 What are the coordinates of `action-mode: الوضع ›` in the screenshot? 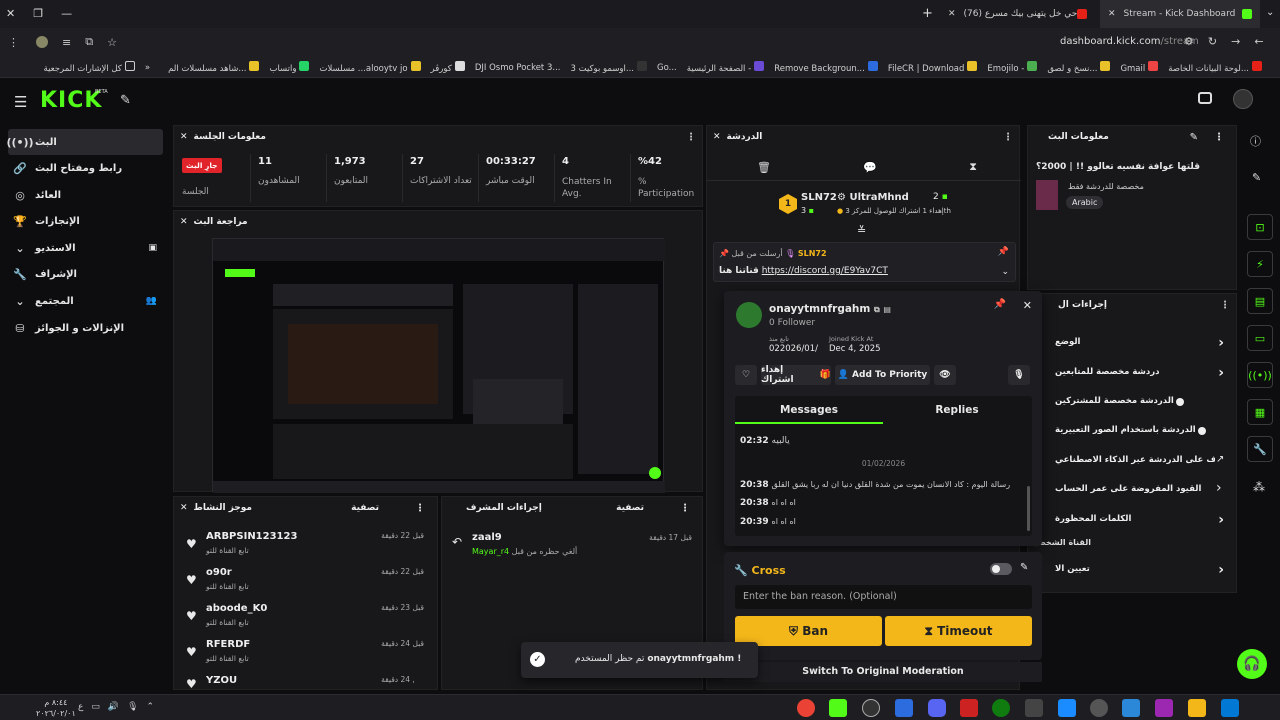 It's located at (1142, 343).